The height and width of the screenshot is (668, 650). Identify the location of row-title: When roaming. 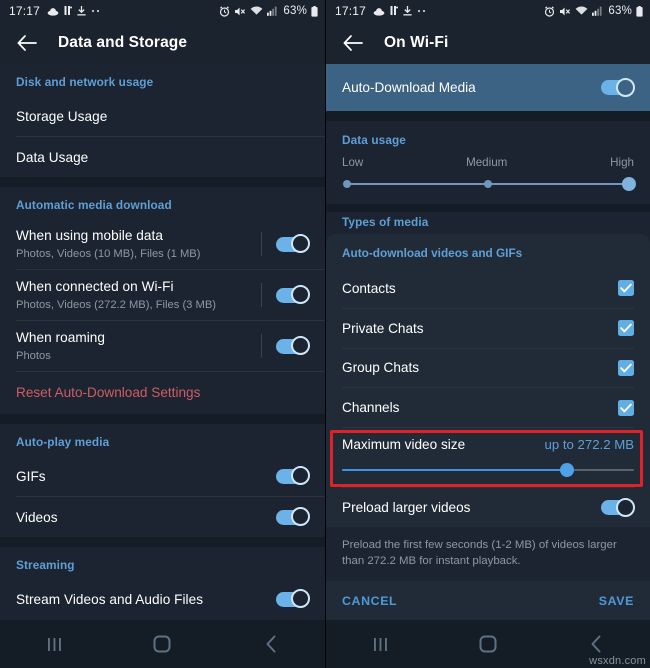
(60, 337).